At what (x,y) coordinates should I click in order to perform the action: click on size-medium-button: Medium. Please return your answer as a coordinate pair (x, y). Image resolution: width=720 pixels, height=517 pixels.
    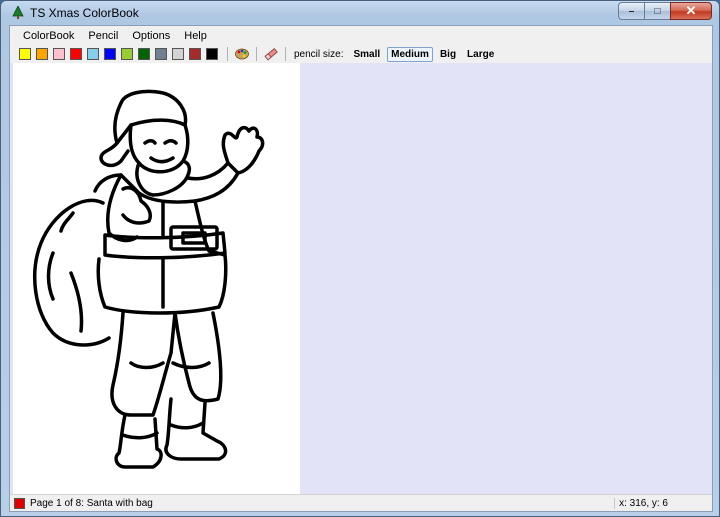
    Looking at the image, I should click on (410, 54).